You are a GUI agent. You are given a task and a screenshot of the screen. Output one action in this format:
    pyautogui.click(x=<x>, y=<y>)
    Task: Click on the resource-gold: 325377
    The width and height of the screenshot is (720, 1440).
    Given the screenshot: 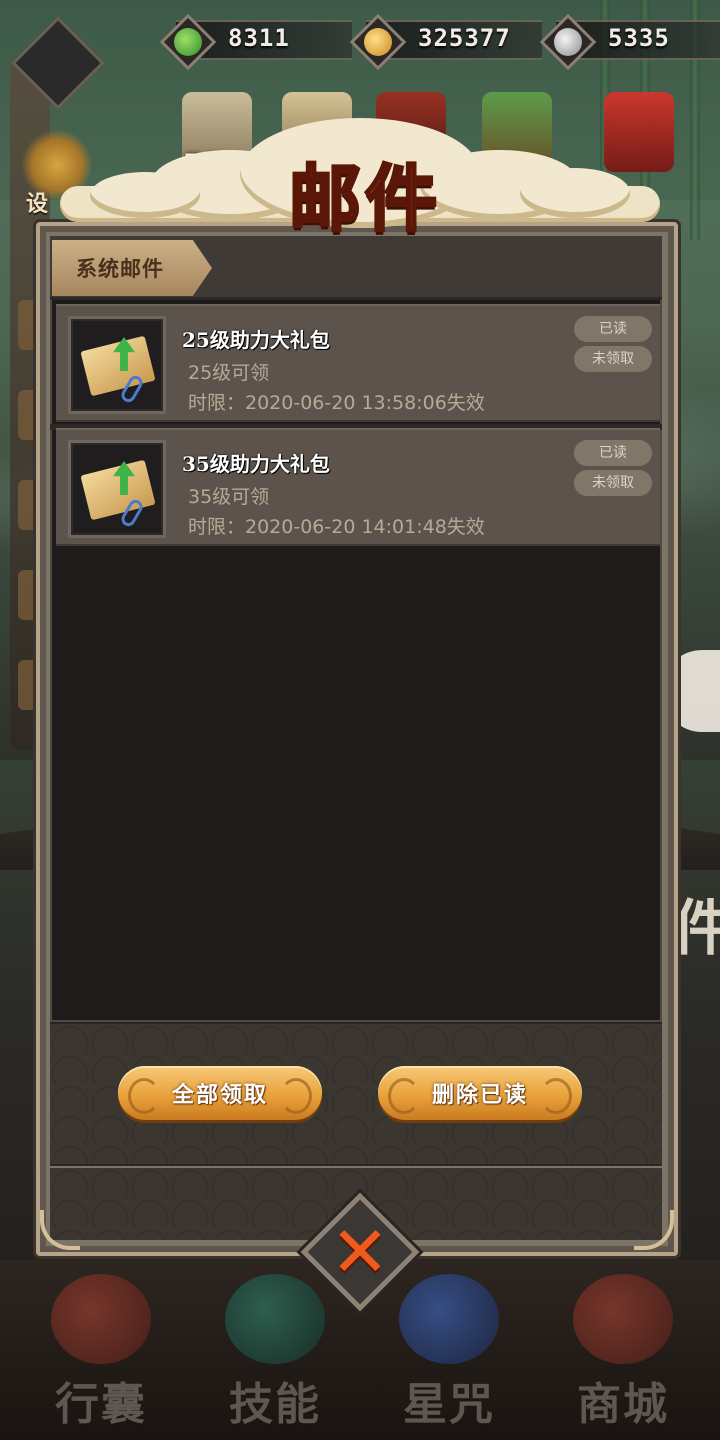 What is the action you would take?
    pyautogui.click(x=445, y=42)
    